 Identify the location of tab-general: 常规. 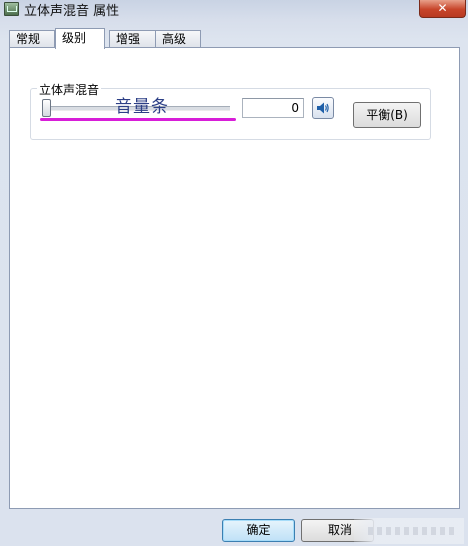
(32, 38).